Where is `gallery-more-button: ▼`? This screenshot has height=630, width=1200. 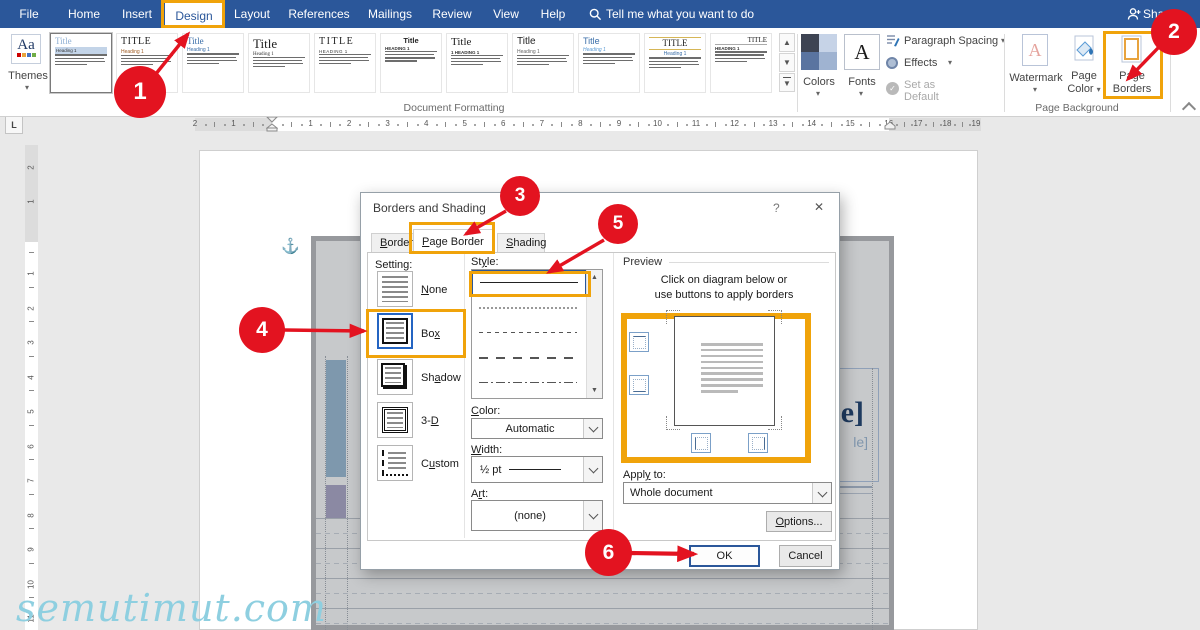 gallery-more-button: ▼ is located at coordinates (787, 82).